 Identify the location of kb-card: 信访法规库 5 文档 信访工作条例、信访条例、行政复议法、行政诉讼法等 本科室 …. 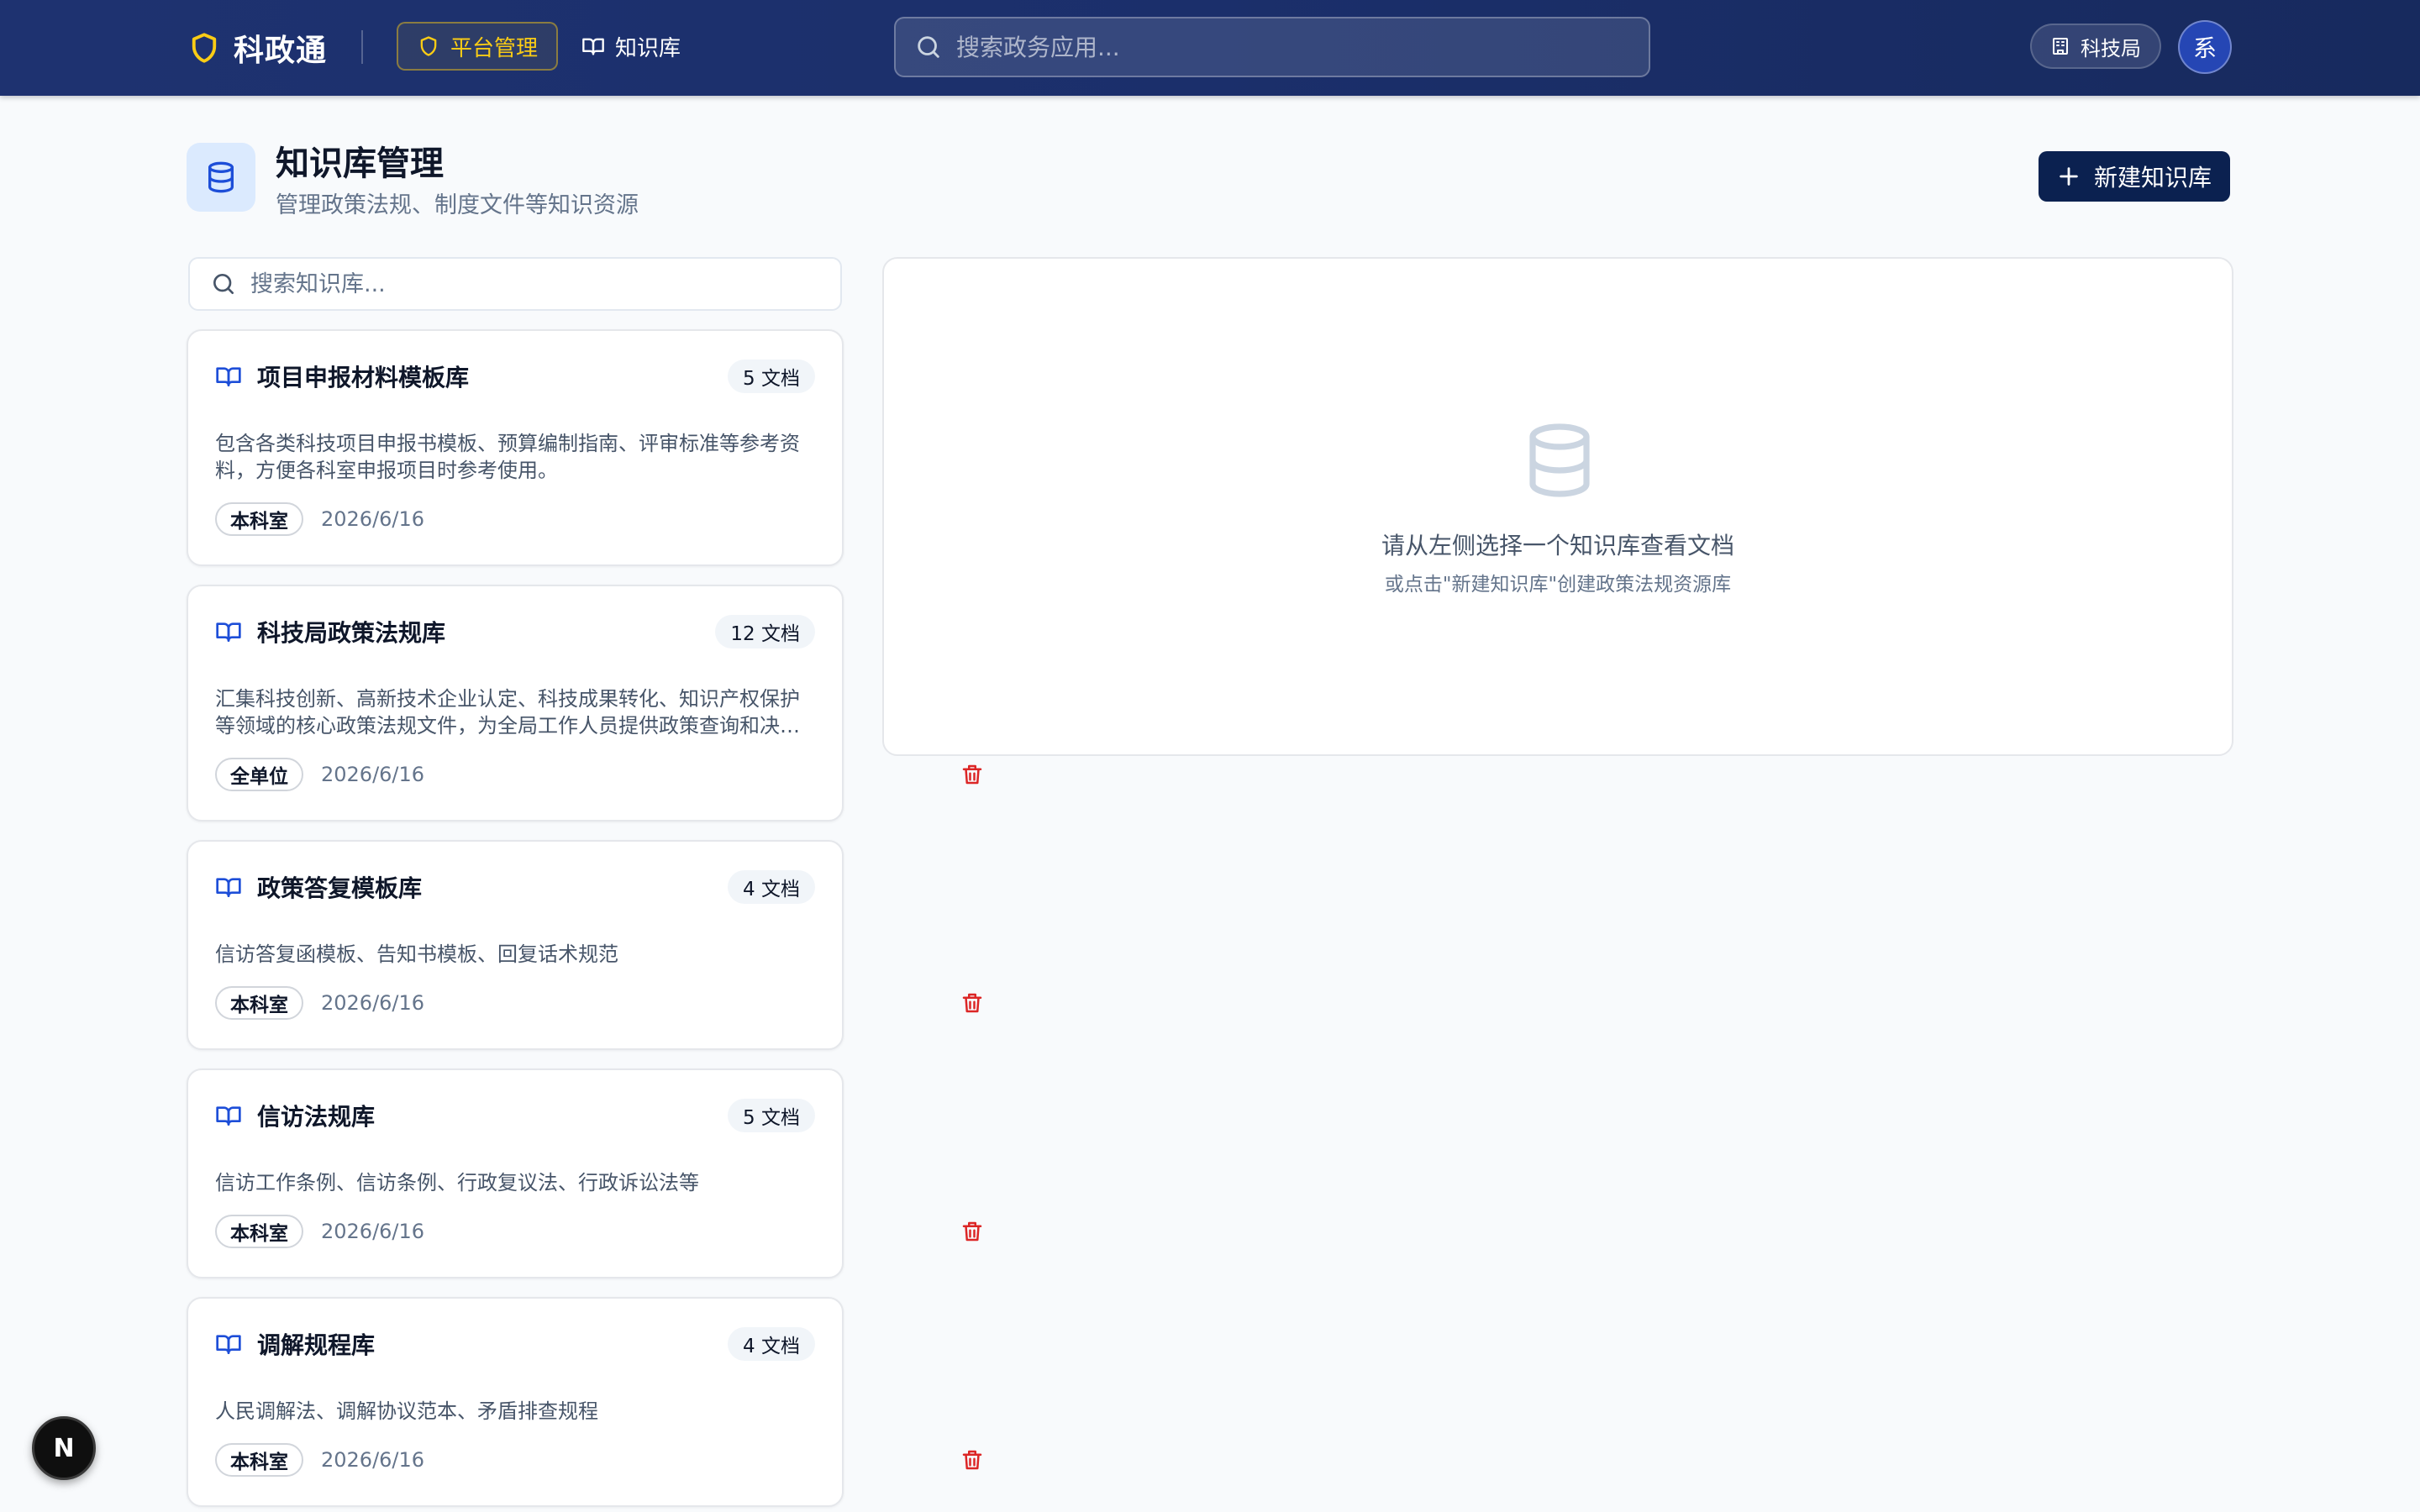
(584, 1173).